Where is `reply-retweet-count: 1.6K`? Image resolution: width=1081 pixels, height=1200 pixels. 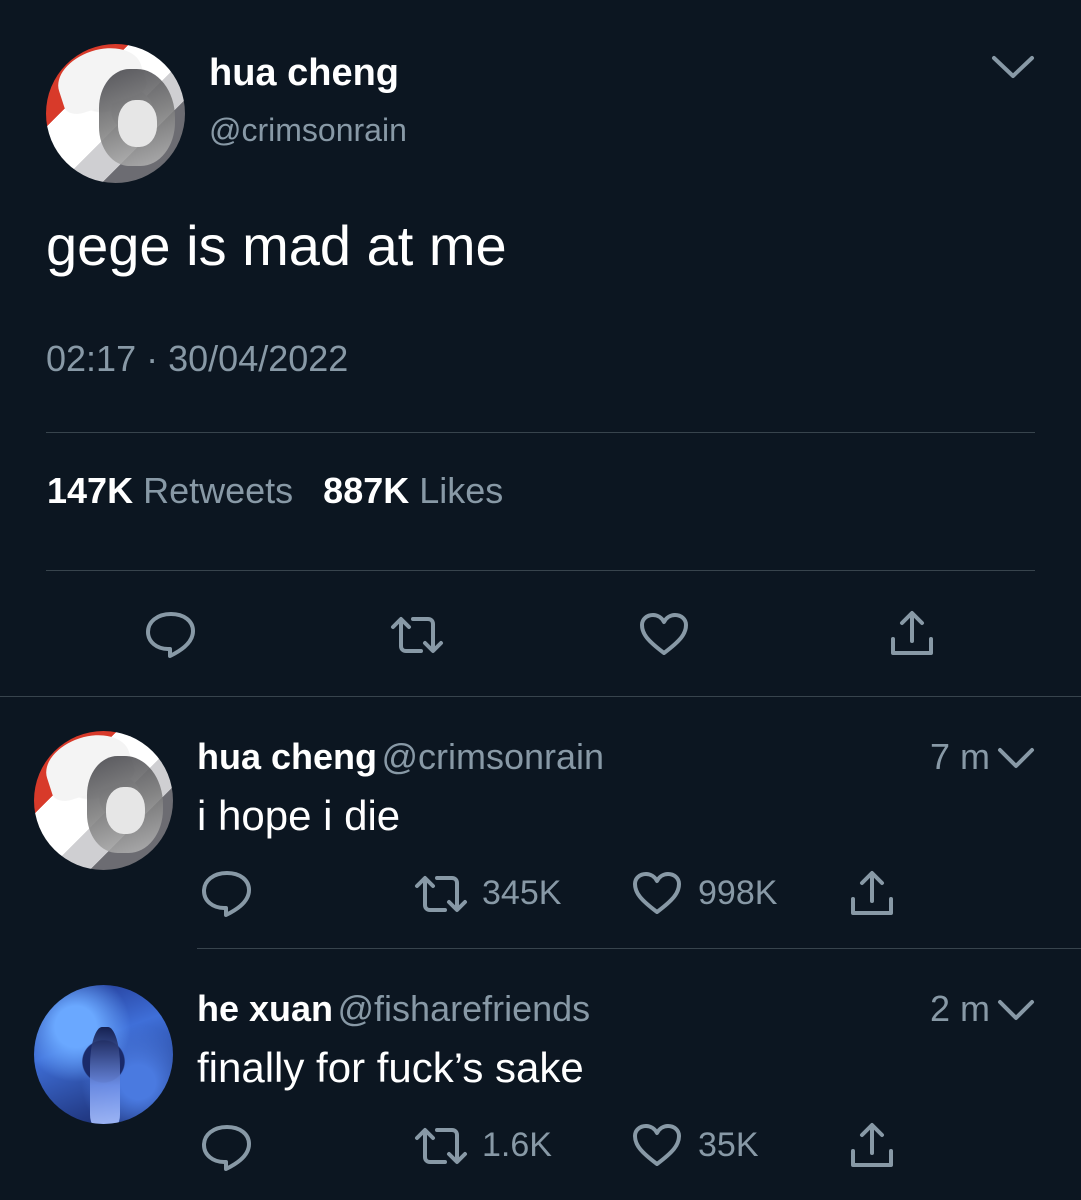
reply-retweet-count: 1.6K is located at coordinates (517, 1145).